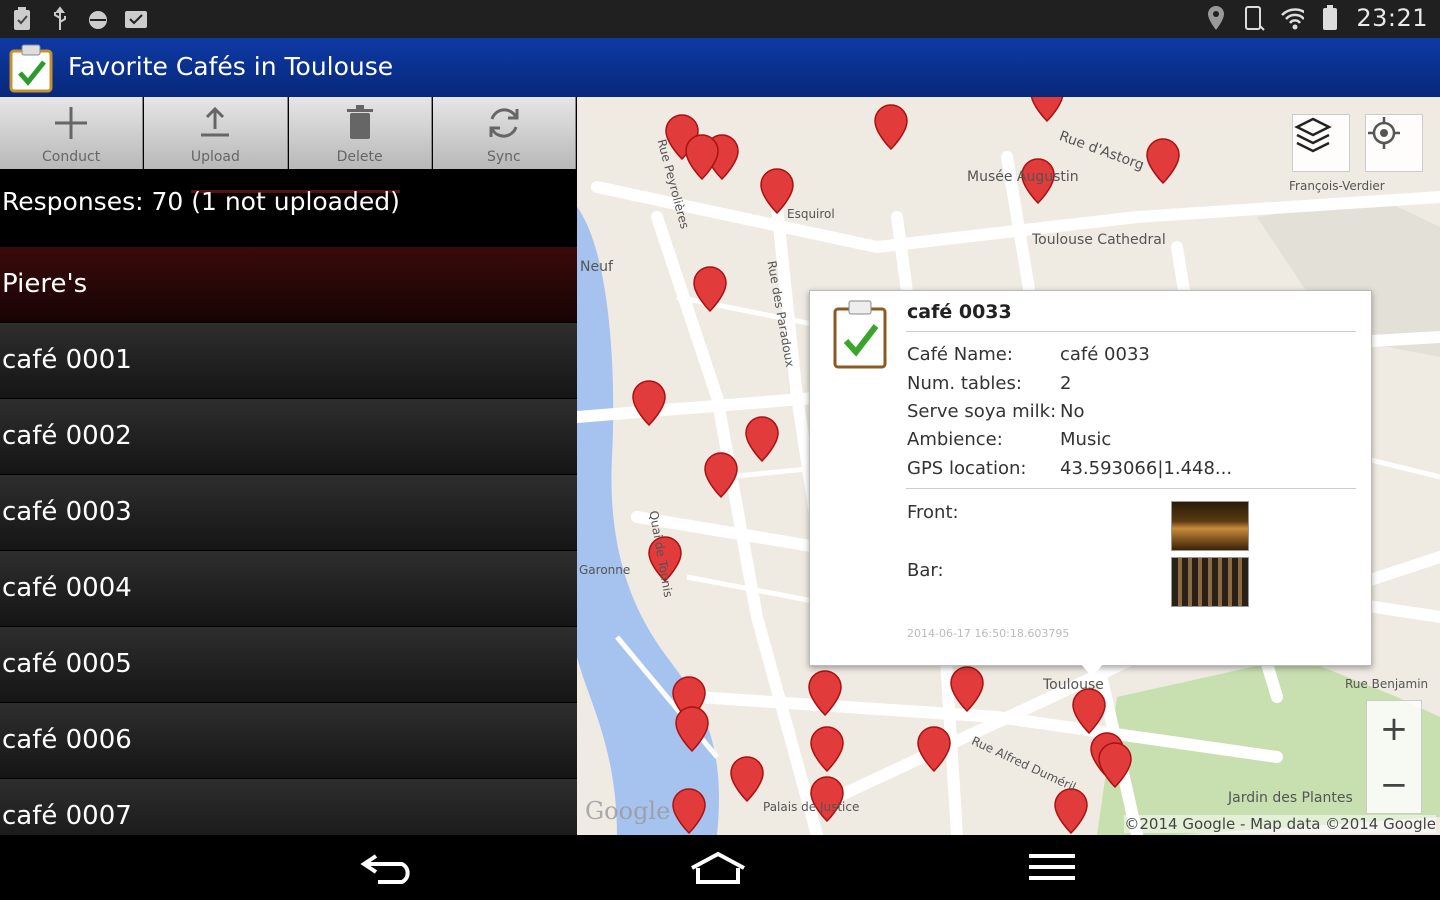 The image size is (1440, 900). I want to click on list-item: café 0003, so click(288, 513).